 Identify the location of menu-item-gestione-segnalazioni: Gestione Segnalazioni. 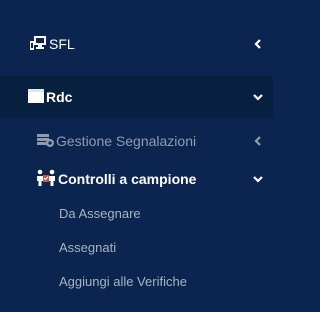
(136, 141).